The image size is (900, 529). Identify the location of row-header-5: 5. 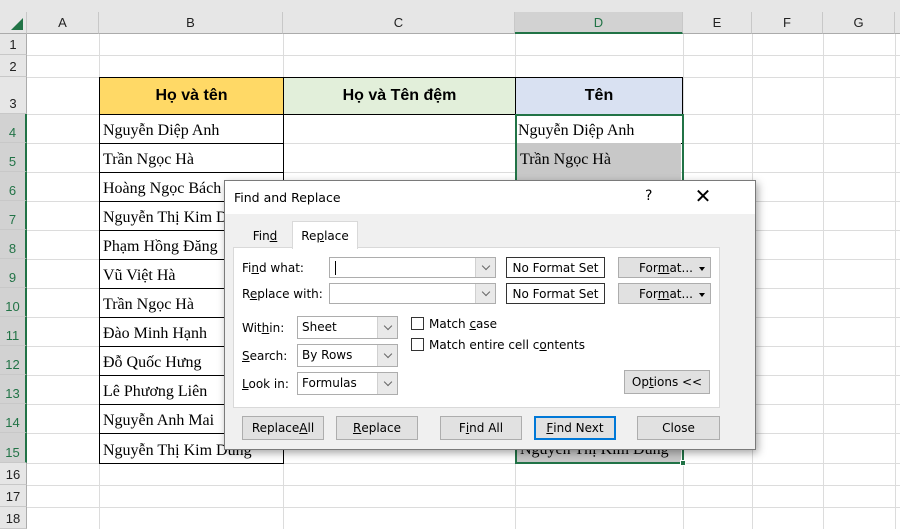
(13, 157).